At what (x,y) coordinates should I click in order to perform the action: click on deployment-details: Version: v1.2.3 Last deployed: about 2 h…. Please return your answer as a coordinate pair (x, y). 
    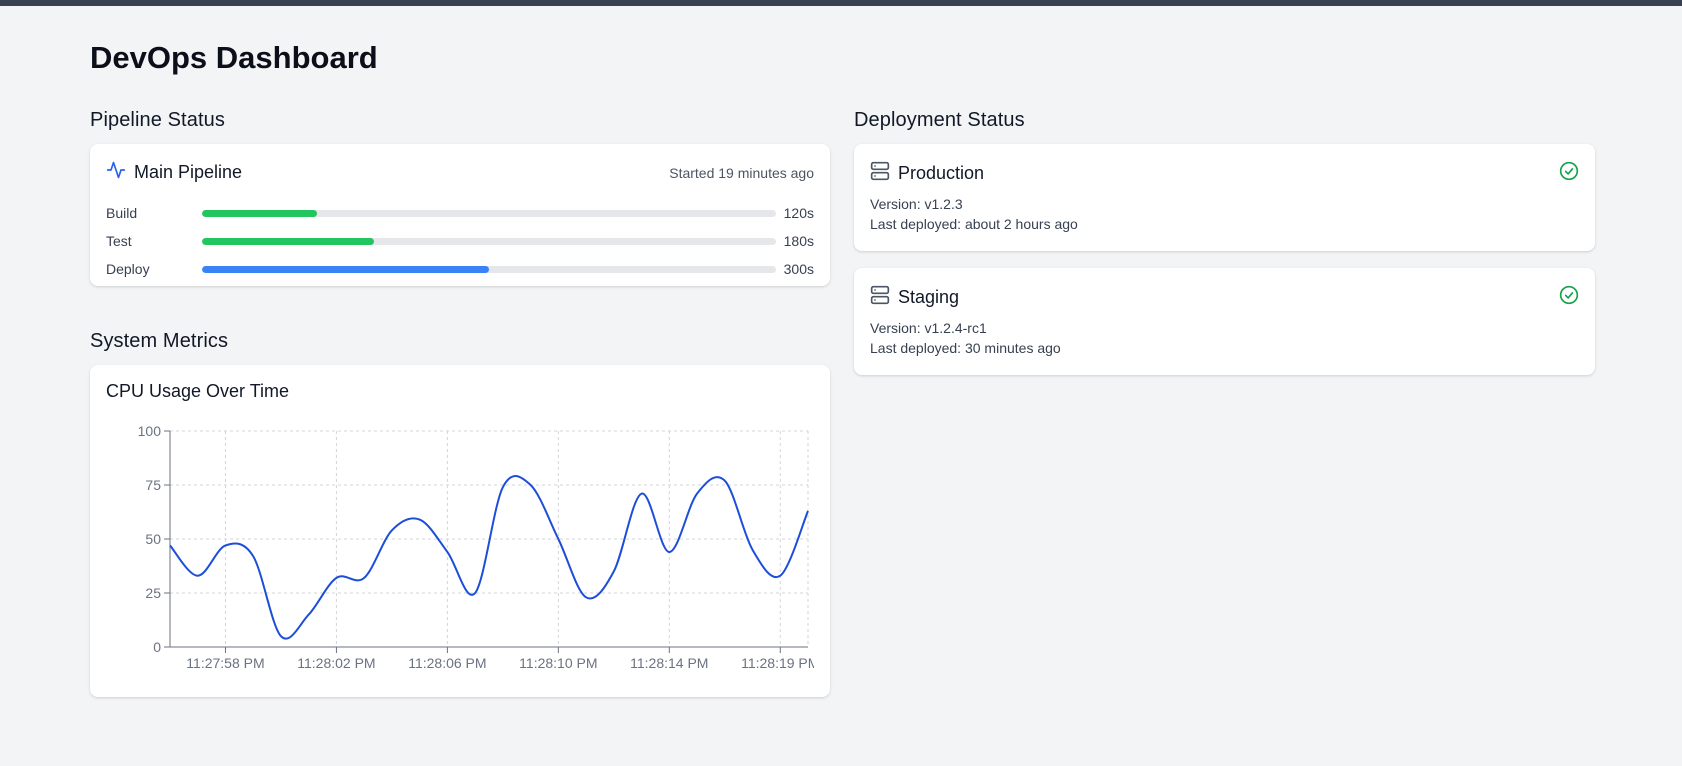
    Looking at the image, I should click on (1224, 214).